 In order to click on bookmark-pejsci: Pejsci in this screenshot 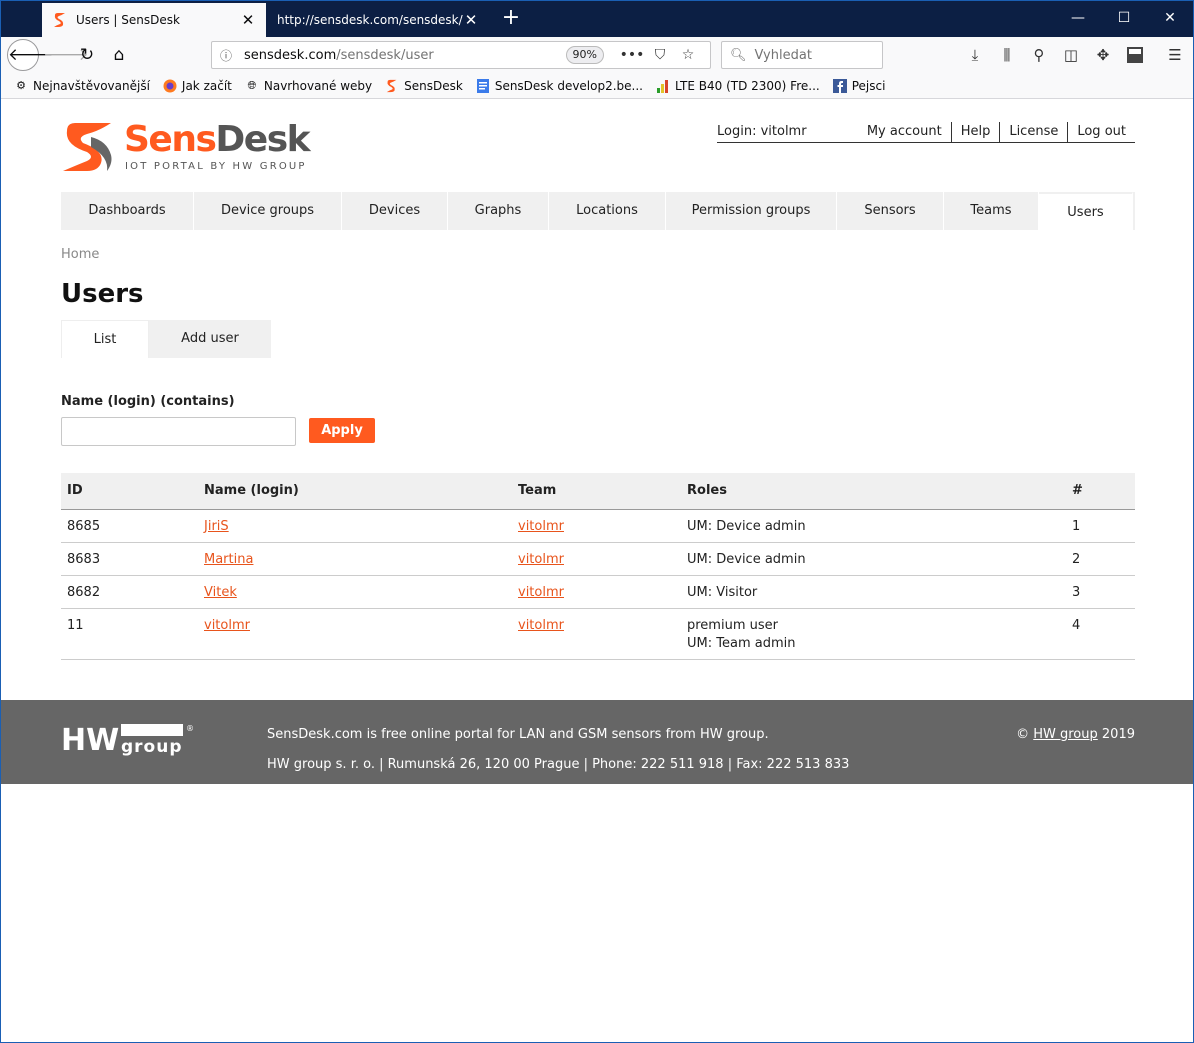, I will do `click(859, 86)`.